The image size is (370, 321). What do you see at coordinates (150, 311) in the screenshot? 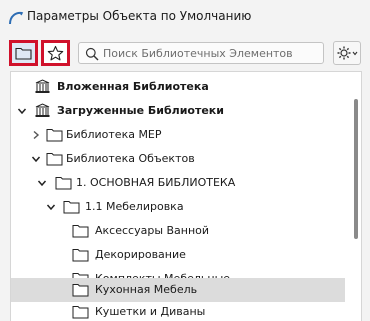
I see `tree-item-label: Кушетки и Диваны` at bounding box center [150, 311].